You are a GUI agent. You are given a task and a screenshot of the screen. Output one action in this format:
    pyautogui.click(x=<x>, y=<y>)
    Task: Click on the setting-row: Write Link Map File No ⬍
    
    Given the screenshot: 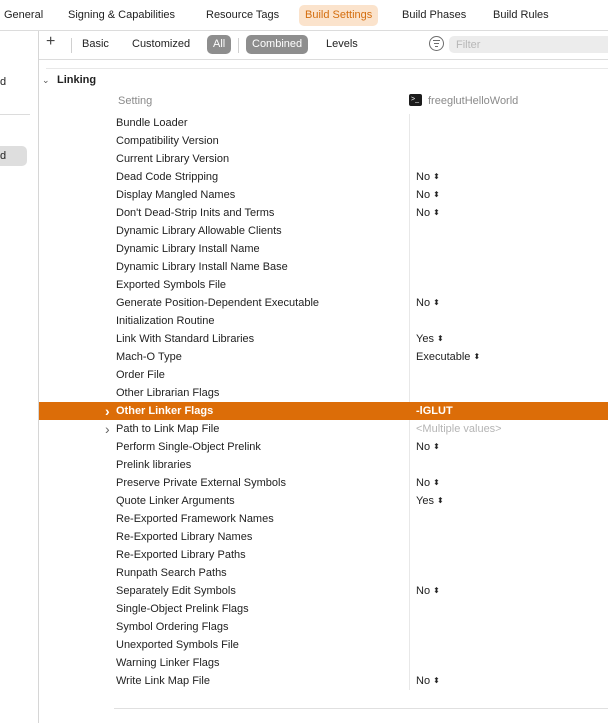 What is the action you would take?
    pyautogui.click(x=323, y=681)
    